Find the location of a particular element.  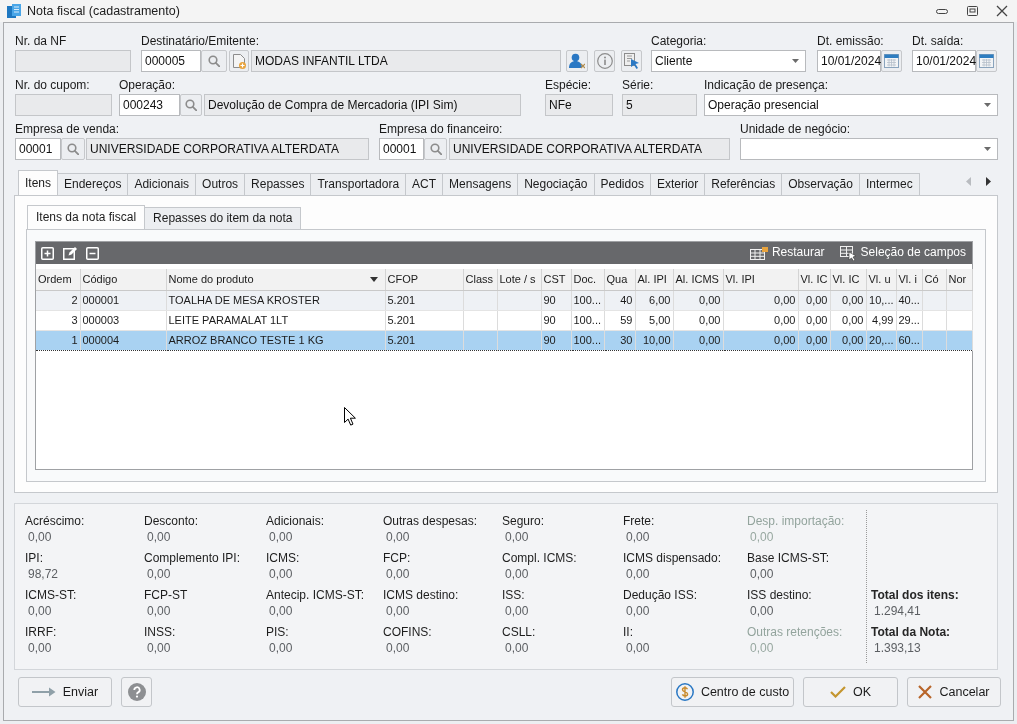

code-field: 000243 is located at coordinates (149, 105).